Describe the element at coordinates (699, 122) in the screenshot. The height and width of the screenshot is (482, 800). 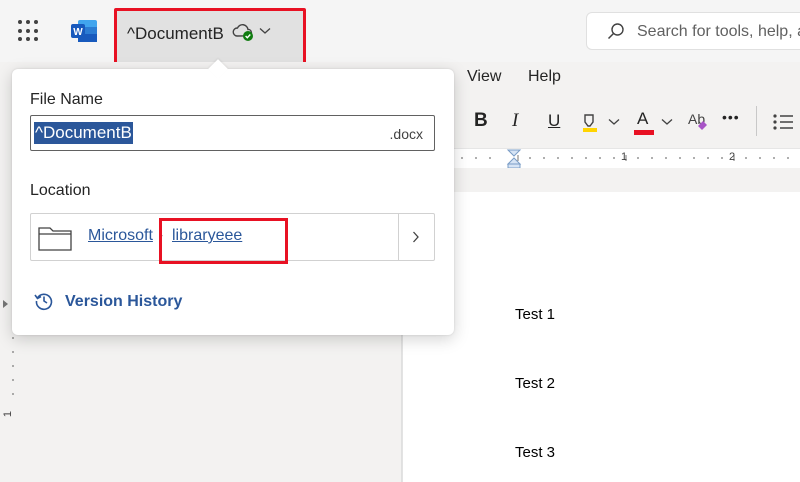
I see `clear-formatting-icon: Ab` at that location.